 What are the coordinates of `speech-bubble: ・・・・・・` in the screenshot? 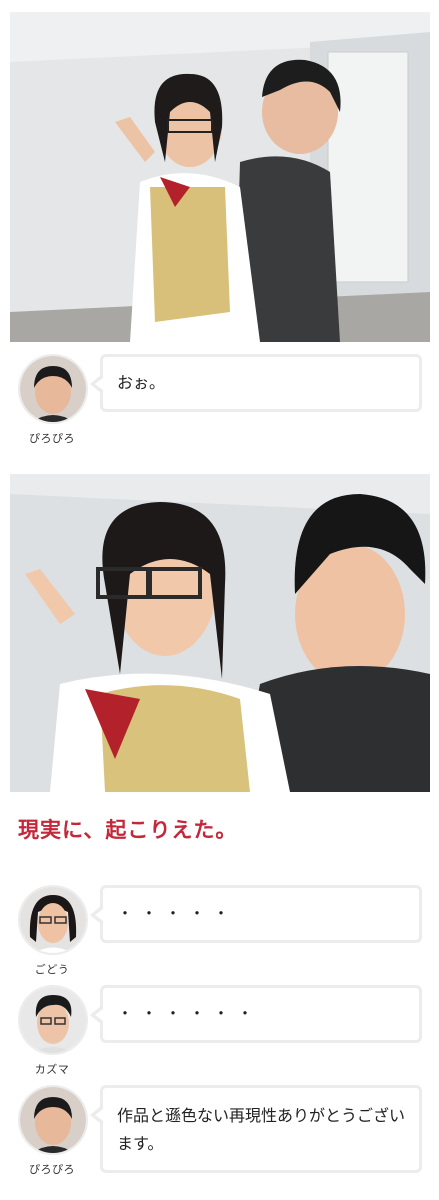 It's located at (256, 1014).